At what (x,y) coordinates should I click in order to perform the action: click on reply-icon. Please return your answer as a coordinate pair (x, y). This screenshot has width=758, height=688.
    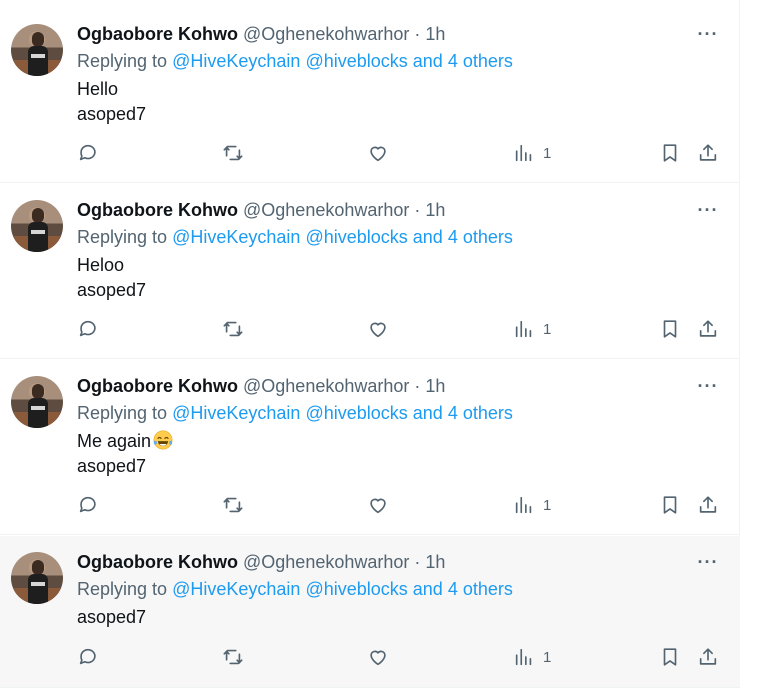
    Looking at the image, I should click on (87, 656).